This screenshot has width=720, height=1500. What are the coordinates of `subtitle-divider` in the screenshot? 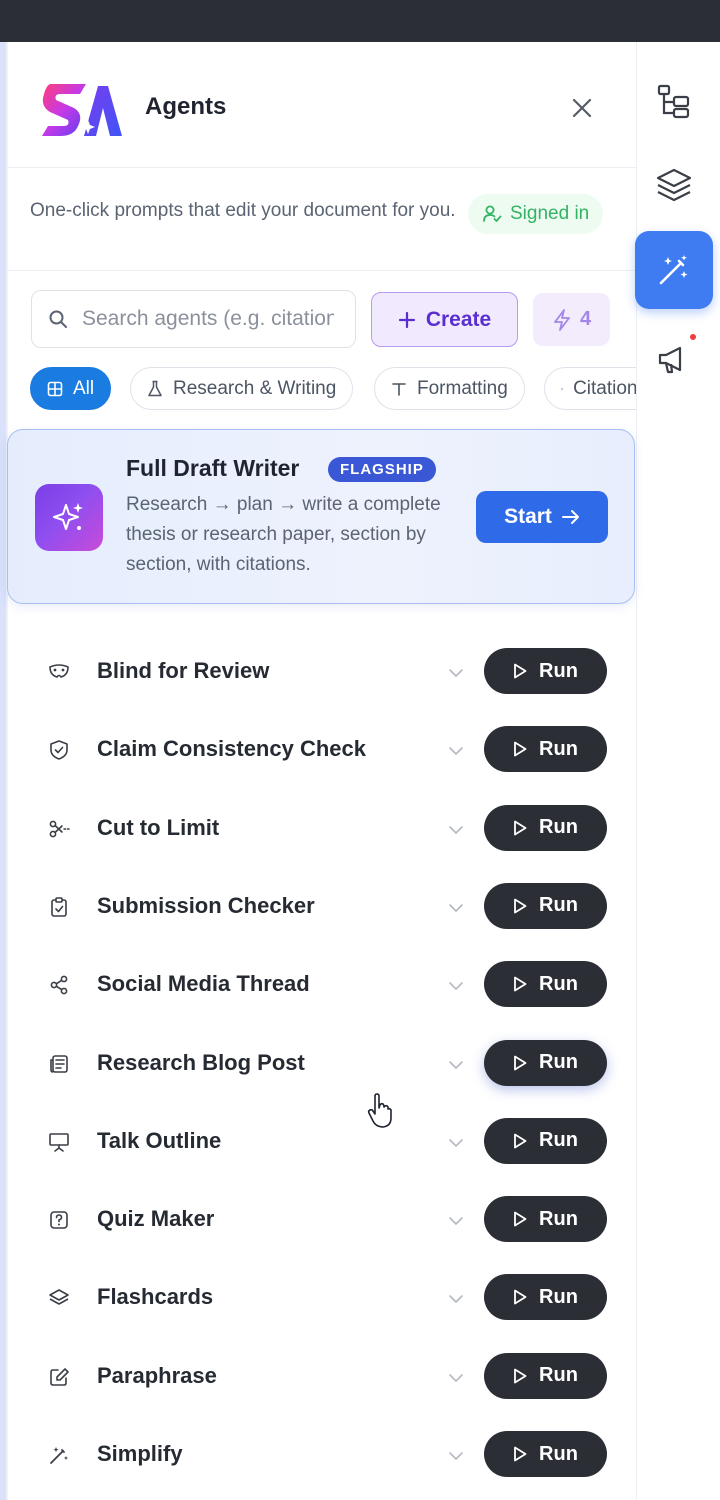 It's located at (322, 270).